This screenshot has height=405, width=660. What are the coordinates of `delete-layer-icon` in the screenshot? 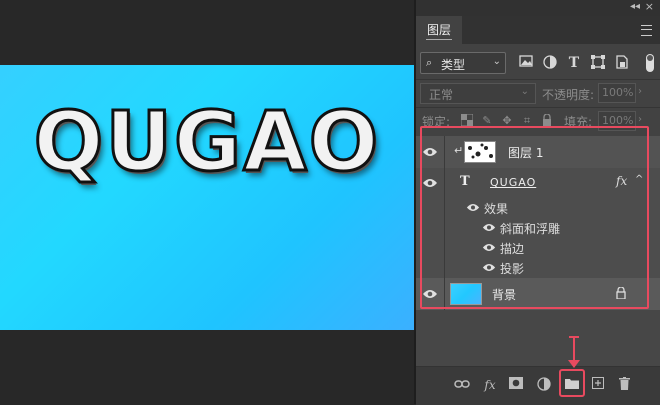 It's located at (624, 385).